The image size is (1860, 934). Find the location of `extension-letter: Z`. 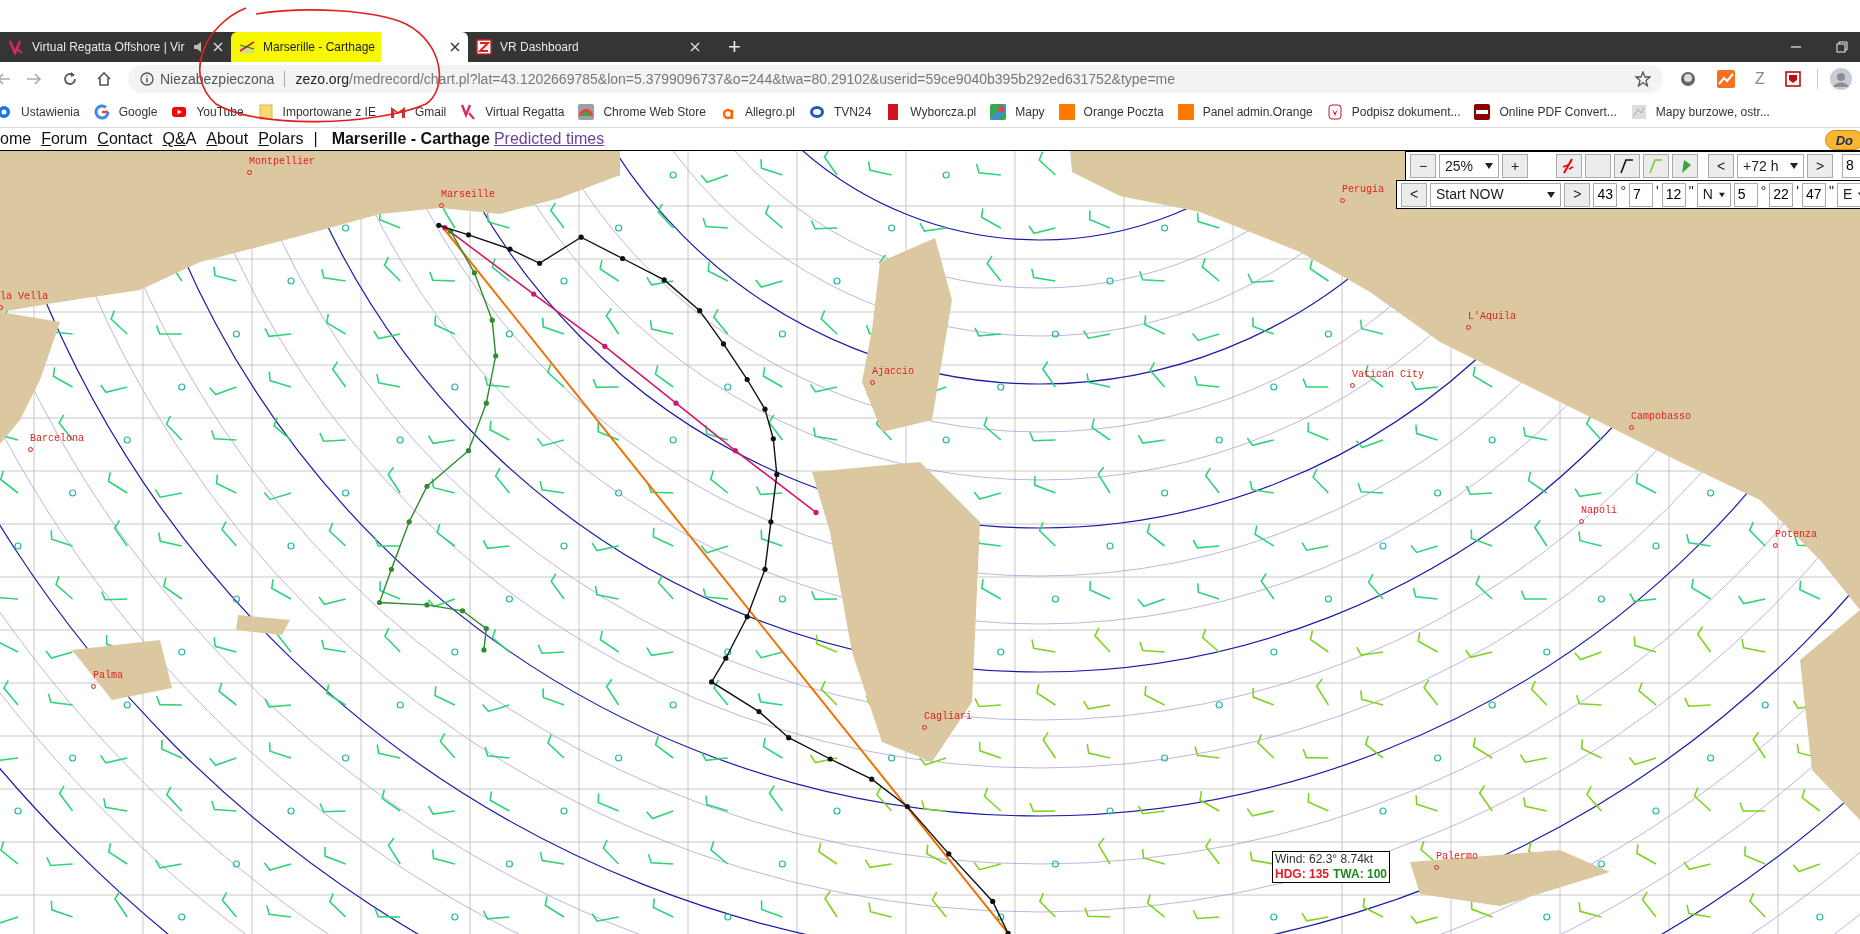

extension-letter: Z is located at coordinates (1760, 79).